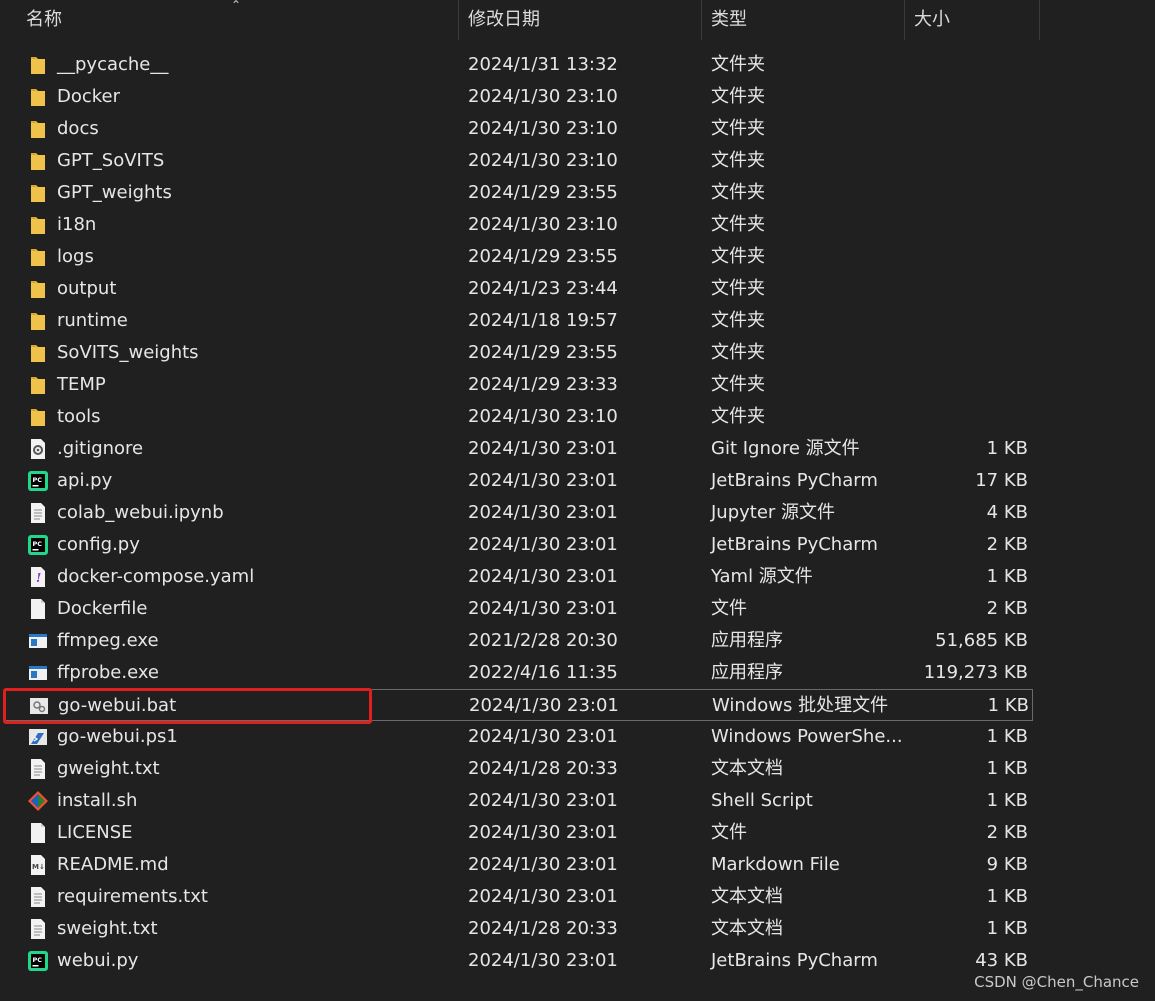 This screenshot has height=1001, width=1155. I want to click on file-row: gweight.txt 2024/1/28 20:33 文本文档 1 KB, so click(520, 769).